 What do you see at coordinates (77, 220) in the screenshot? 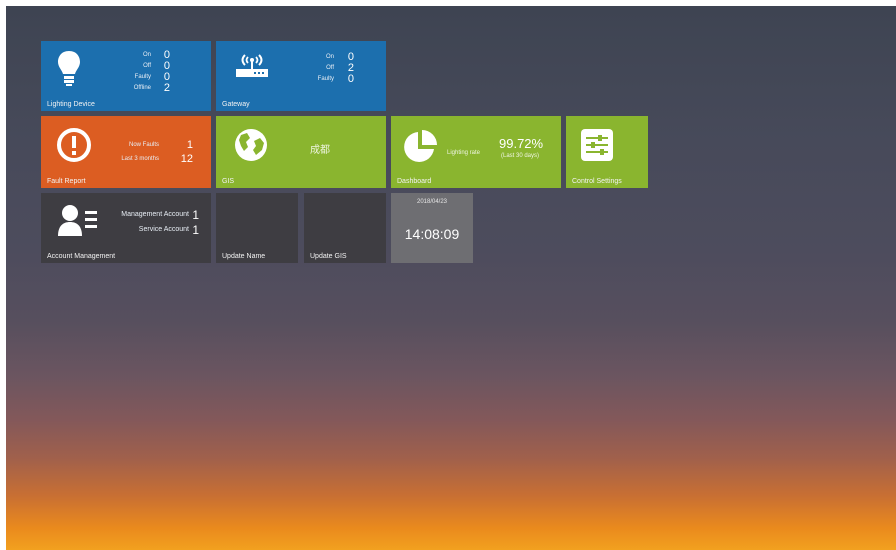
I see `users-icon` at bounding box center [77, 220].